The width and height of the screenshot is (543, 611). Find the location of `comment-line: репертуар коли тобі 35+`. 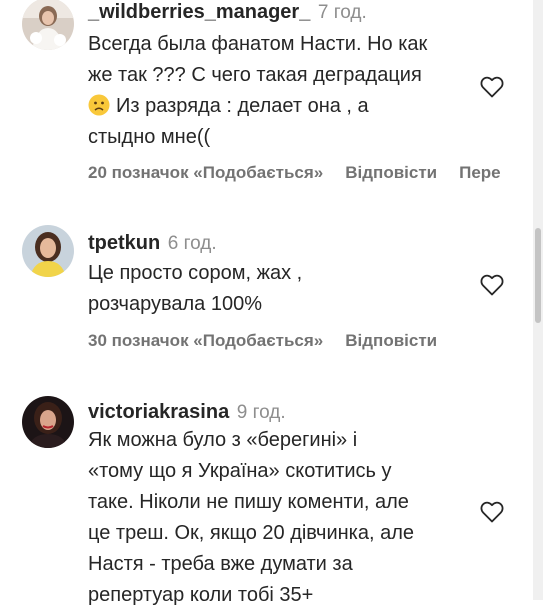

comment-line: репертуар коли тобі 35+ is located at coordinates (201, 595).